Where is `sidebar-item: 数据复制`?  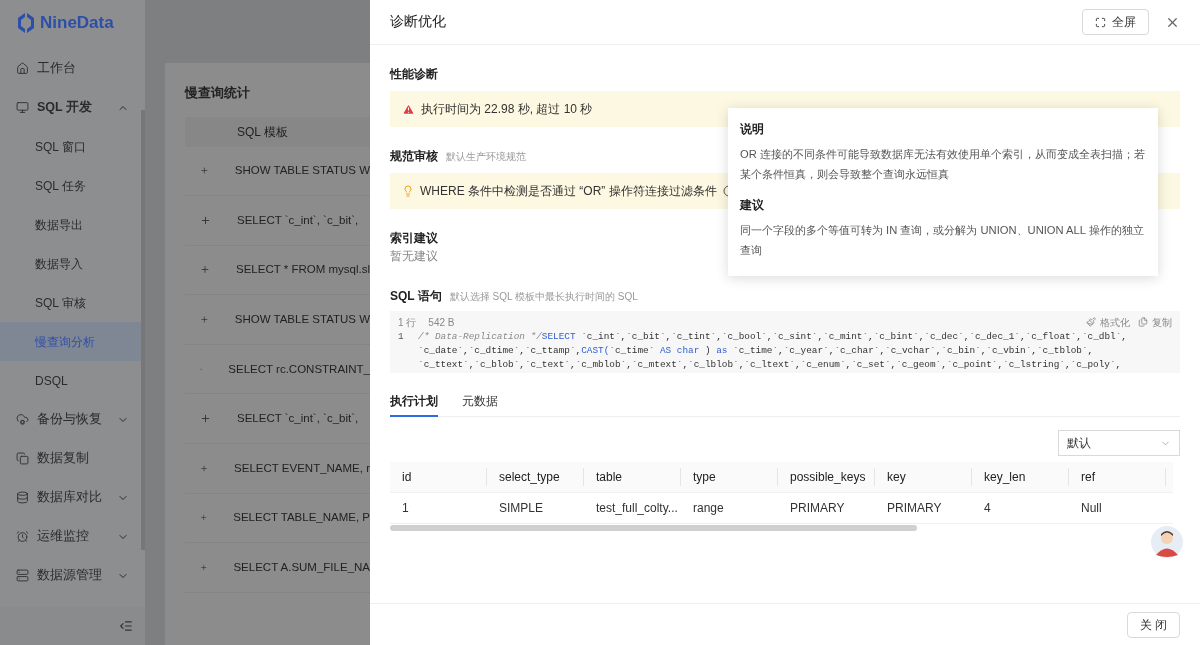 sidebar-item: 数据复制 is located at coordinates (72, 458).